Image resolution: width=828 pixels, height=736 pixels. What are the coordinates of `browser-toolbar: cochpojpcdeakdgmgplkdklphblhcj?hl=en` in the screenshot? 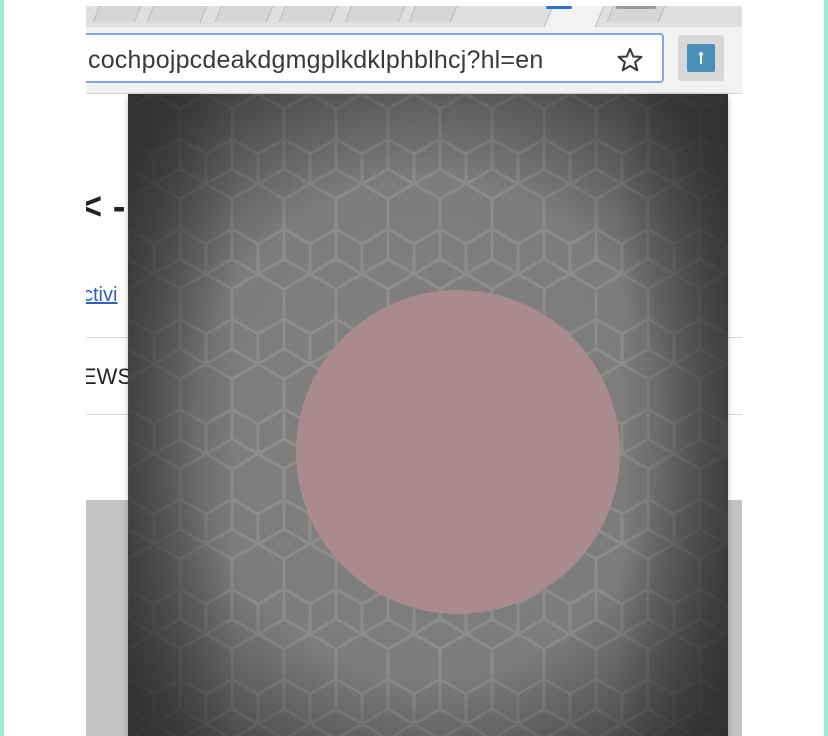 It's located at (414, 60).